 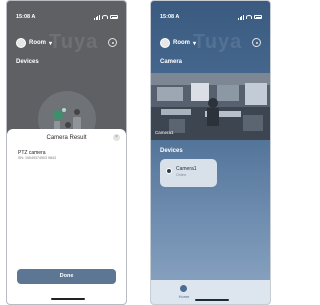 I want to click on close-icon: ×, so click(x=116, y=137).